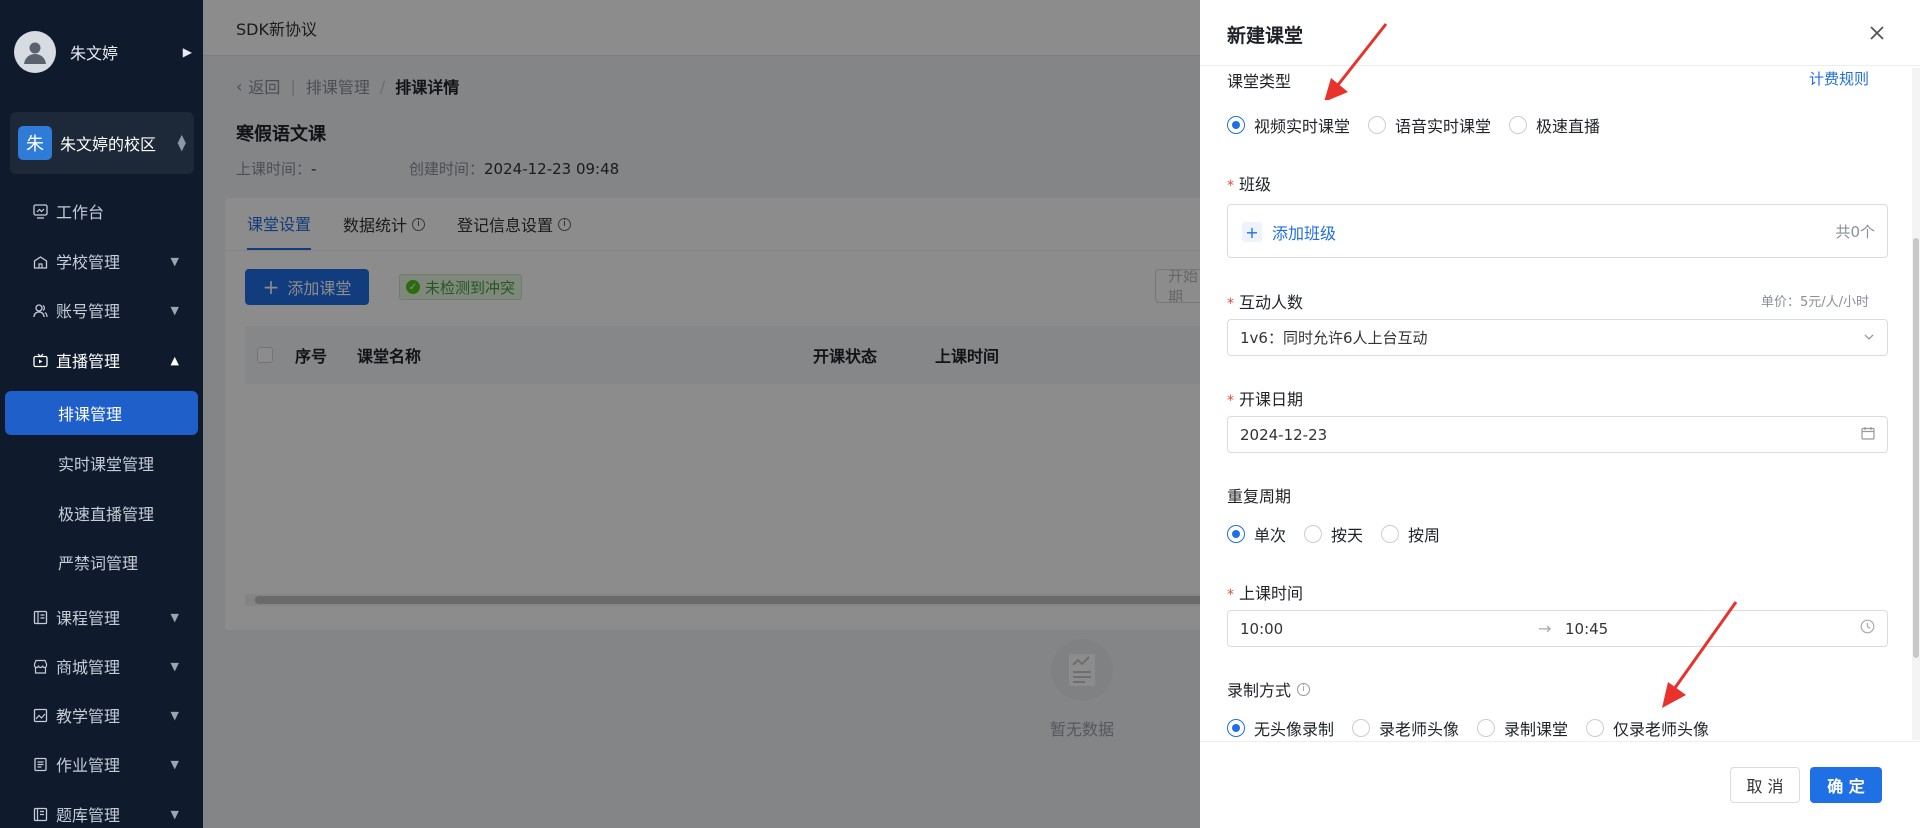 The width and height of the screenshot is (1920, 828). I want to click on radio-no-avatar: 无头像录制, so click(1280, 728).